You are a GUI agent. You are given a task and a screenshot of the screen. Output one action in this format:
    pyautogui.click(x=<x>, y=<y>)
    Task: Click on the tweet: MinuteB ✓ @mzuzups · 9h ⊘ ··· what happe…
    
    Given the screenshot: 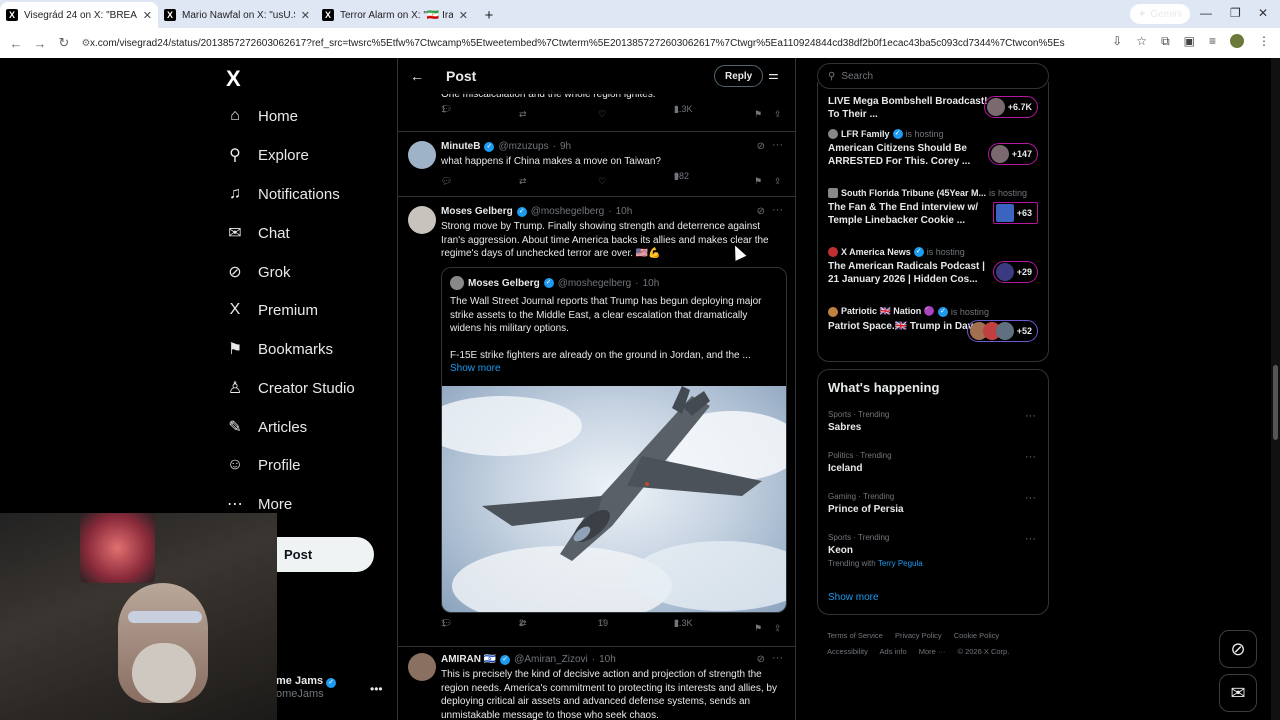 What is the action you would take?
    pyautogui.click(x=596, y=164)
    